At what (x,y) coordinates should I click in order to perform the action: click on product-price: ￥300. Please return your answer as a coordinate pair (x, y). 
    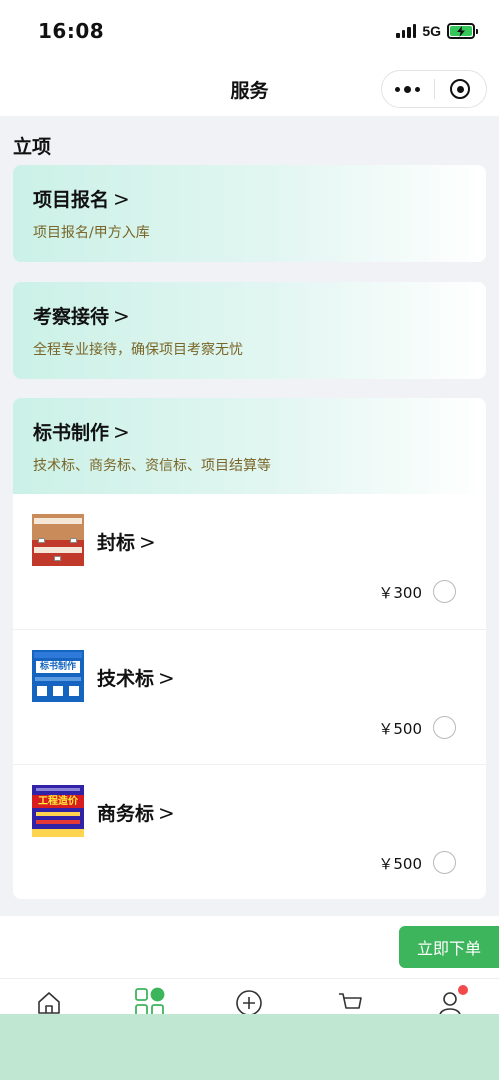
    Looking at the image, I should click on (400, 593).